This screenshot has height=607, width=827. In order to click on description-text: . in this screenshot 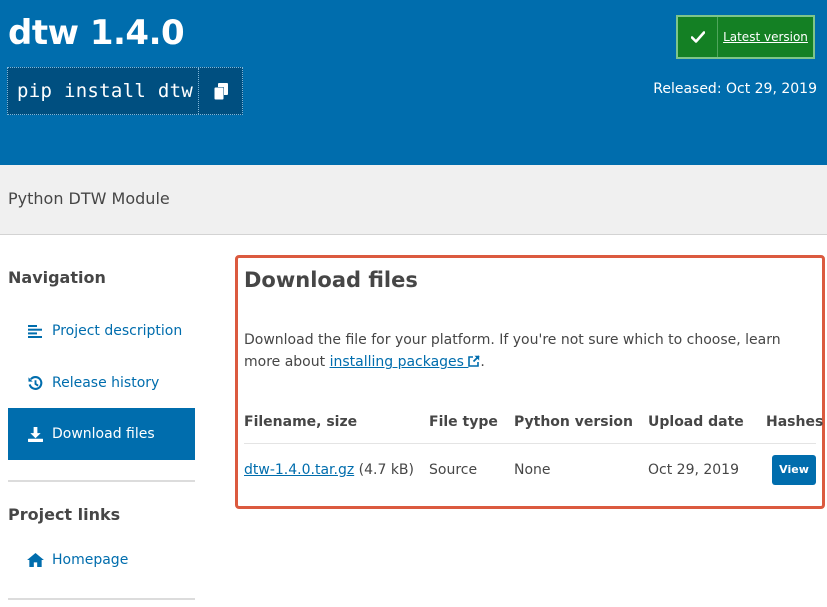, I will do `click(482, 362)`.